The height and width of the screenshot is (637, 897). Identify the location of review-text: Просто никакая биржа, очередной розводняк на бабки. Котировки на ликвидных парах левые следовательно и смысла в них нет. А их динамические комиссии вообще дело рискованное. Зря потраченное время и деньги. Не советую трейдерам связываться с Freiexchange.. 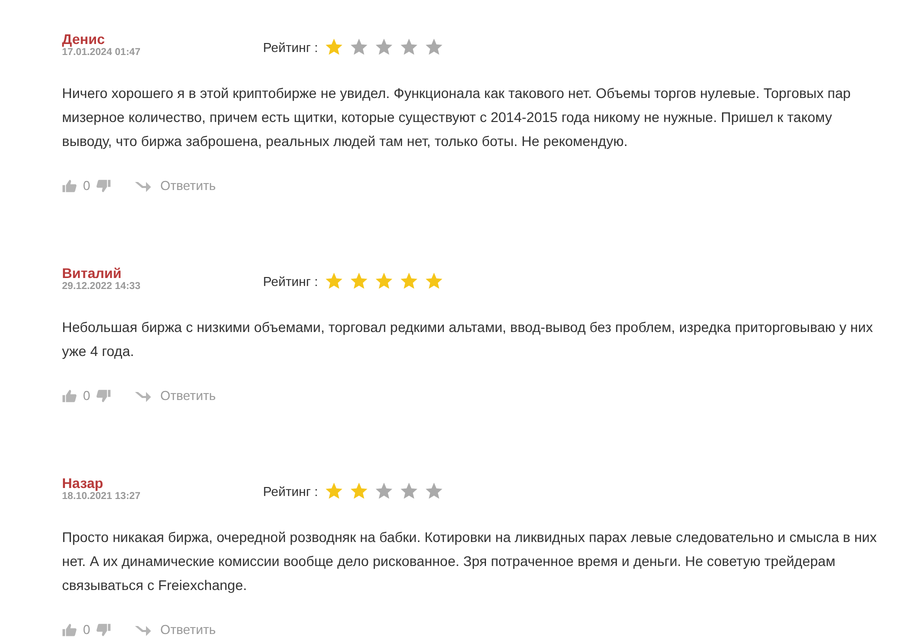
(470, 561).